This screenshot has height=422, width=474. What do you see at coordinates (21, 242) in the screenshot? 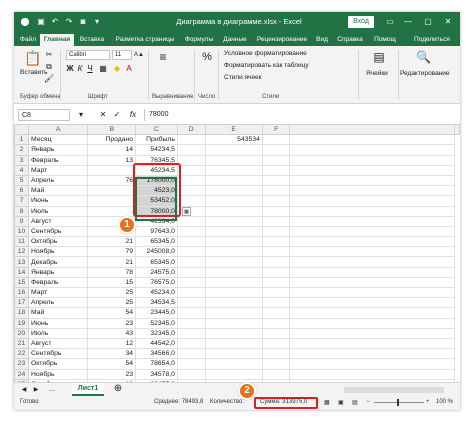
I see `row-header: 11` at bounding box center [21, 242].